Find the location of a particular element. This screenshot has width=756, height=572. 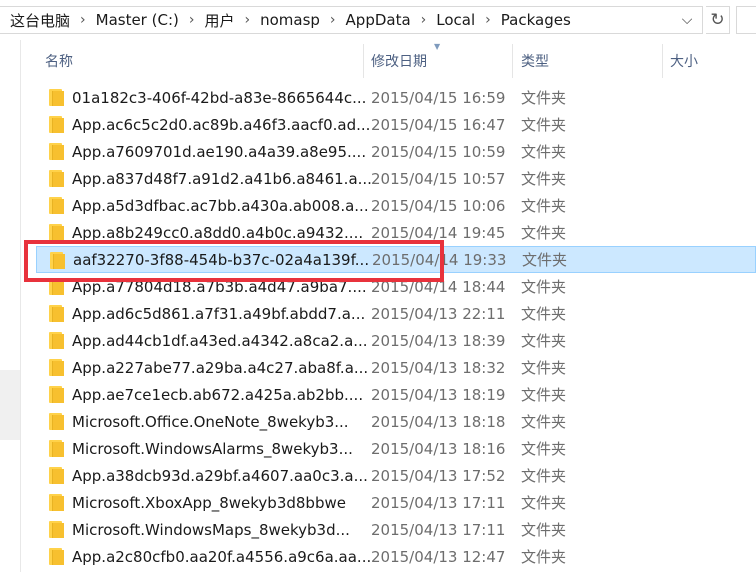

file-date: 2015/04/13 18:32 is located at coordinates (438, 367).